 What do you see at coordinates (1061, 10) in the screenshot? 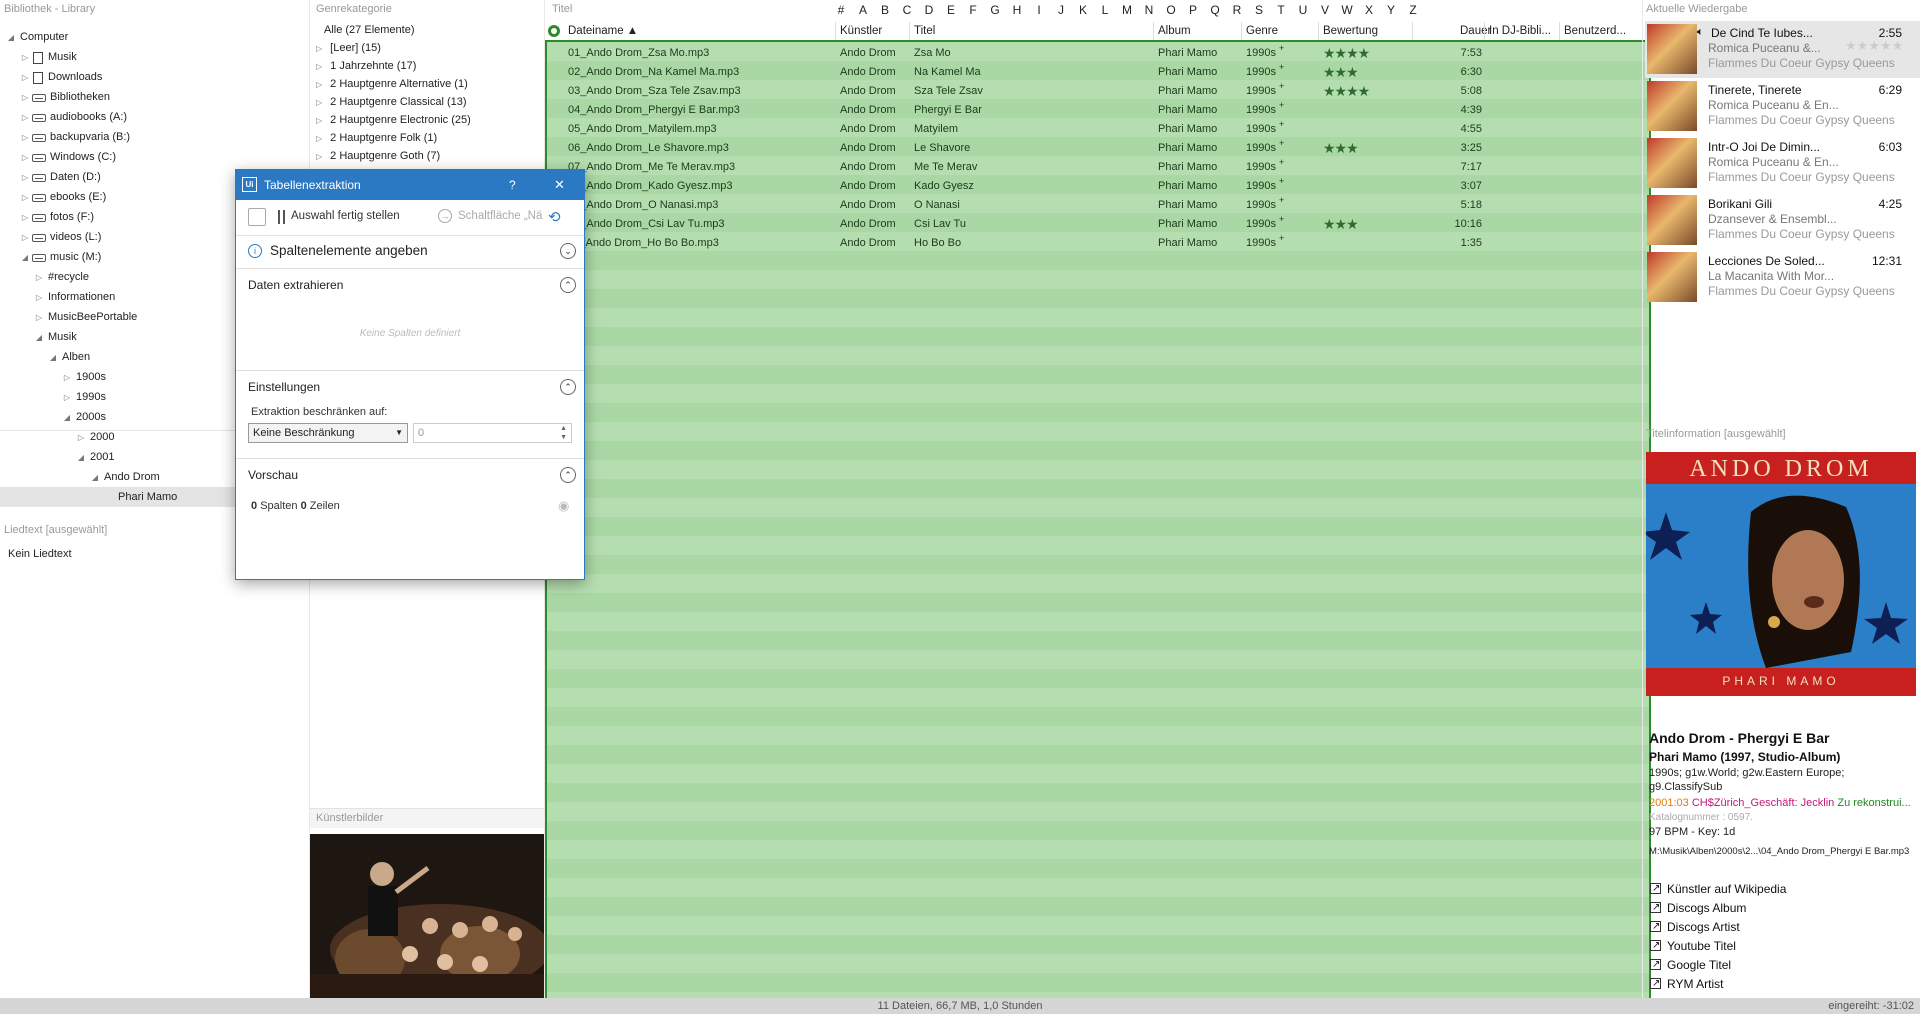
I see `letter-filter-J: J` at bounding box center [1061, 10].